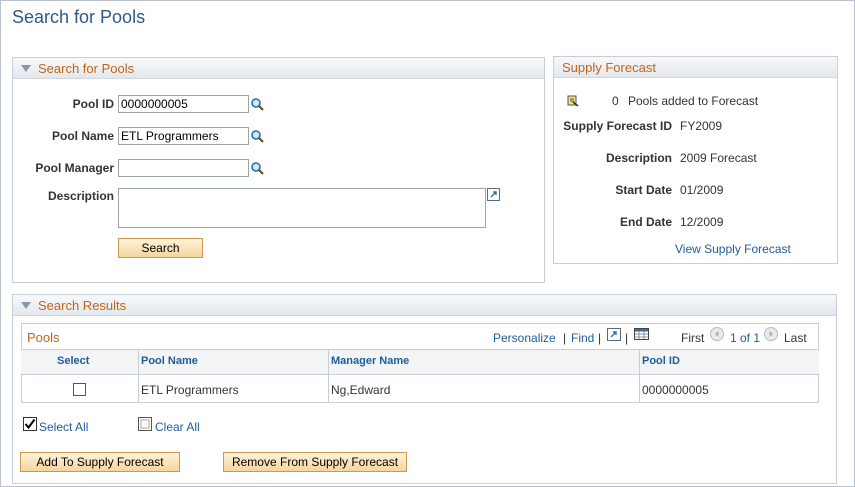 This screenshot has height=487, width=855. I want to click on row-select-checkbox, so click(79, 389).